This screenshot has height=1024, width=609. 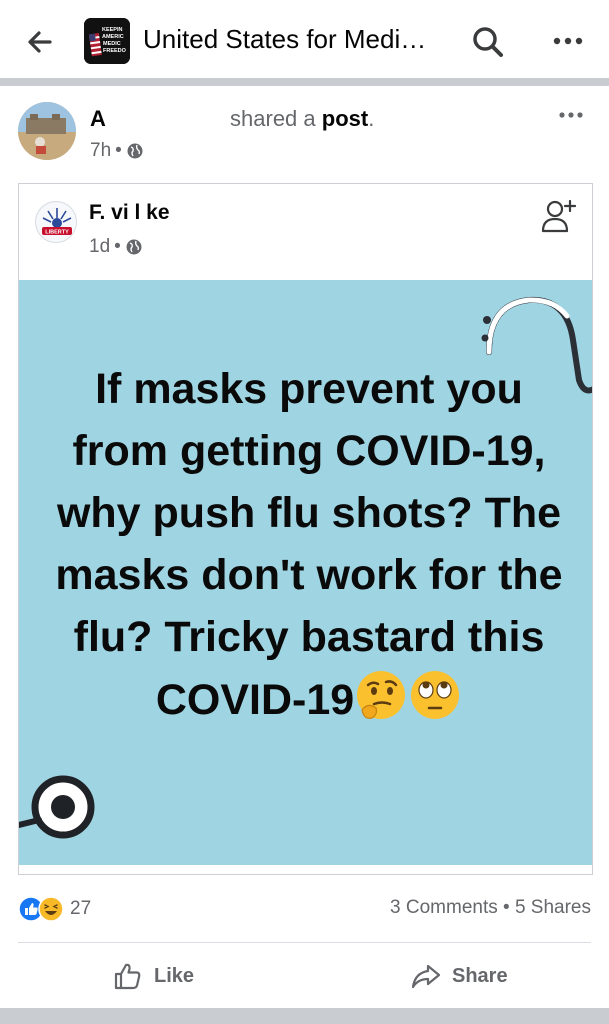 What do you see at coordinates (153, 976) in the screenshot?
I see `like-button: Like` at bounding box center [153, 976].